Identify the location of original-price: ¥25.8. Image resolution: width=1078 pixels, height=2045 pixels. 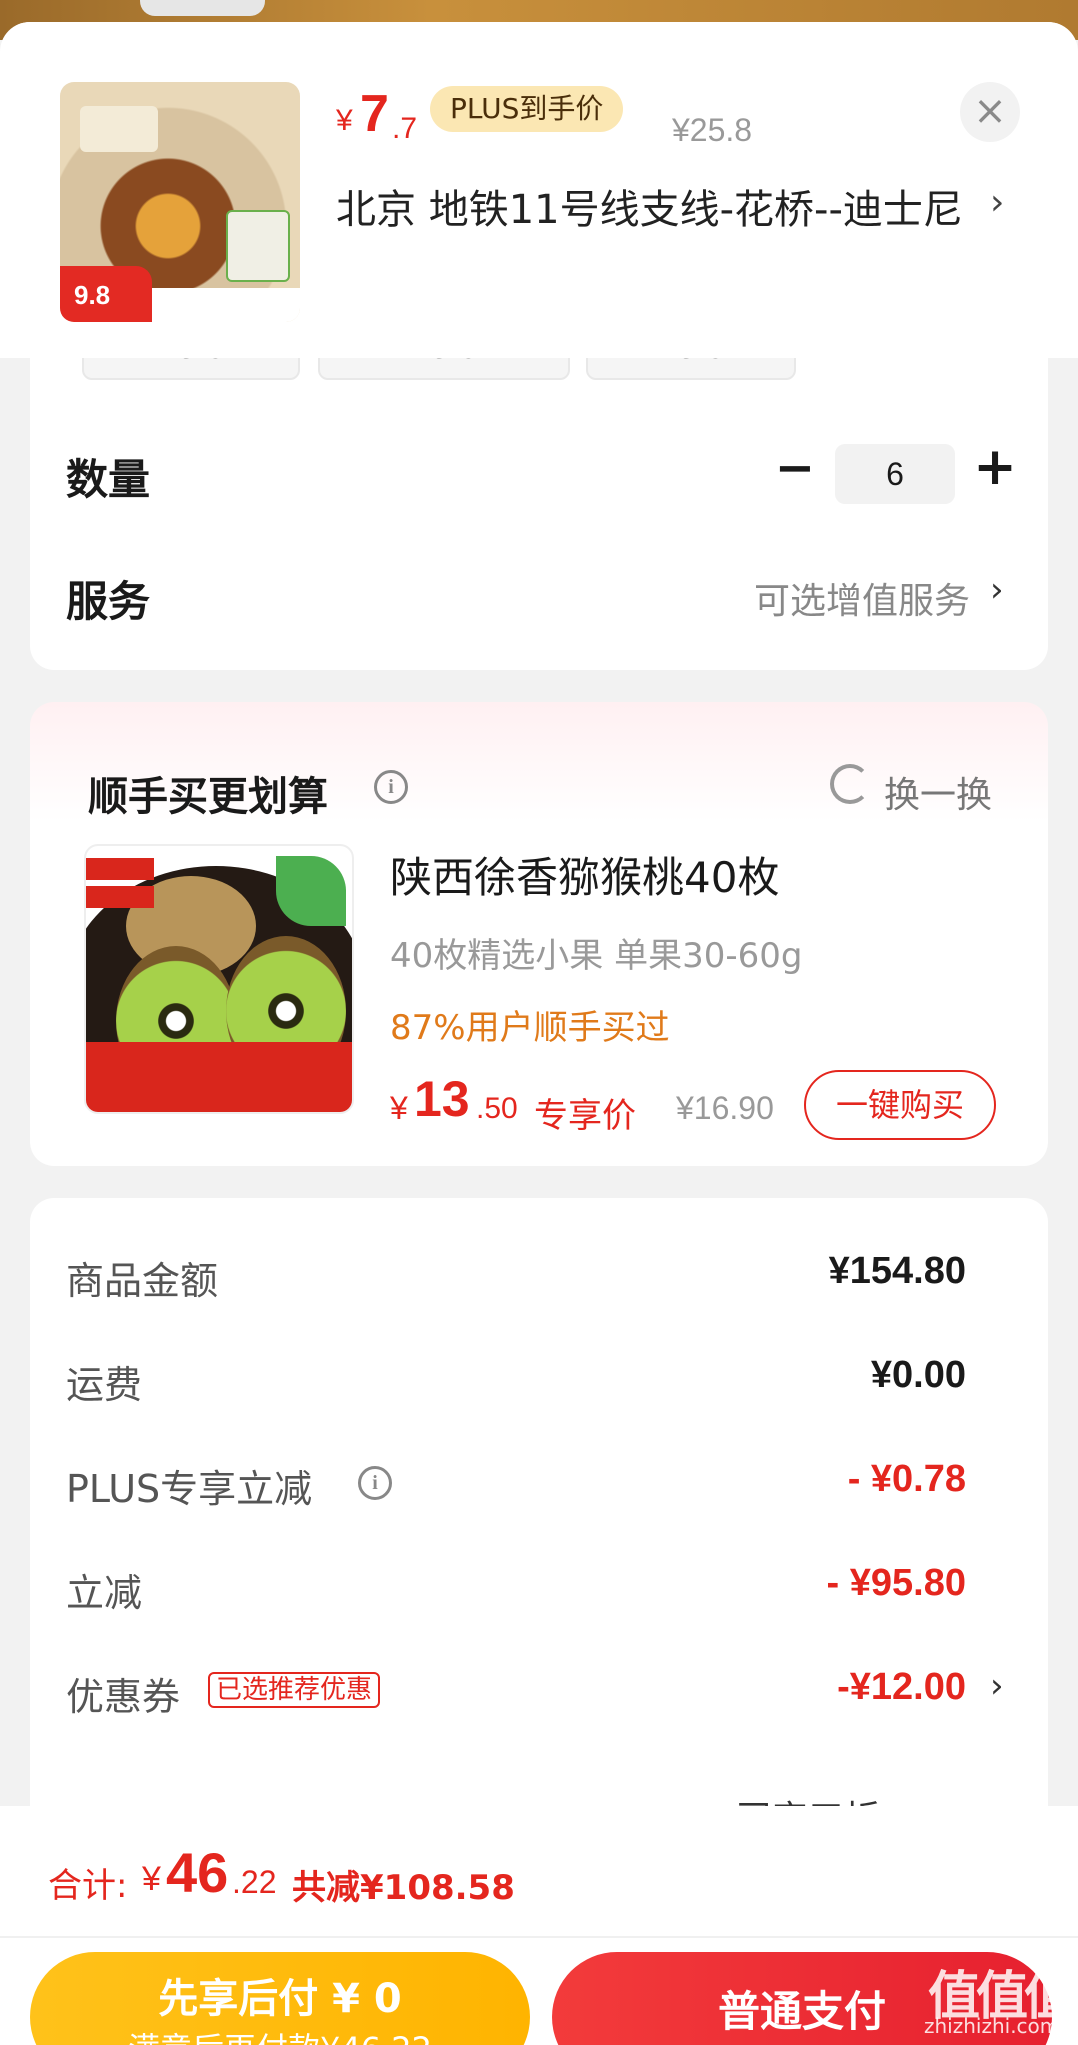
(712, 130).